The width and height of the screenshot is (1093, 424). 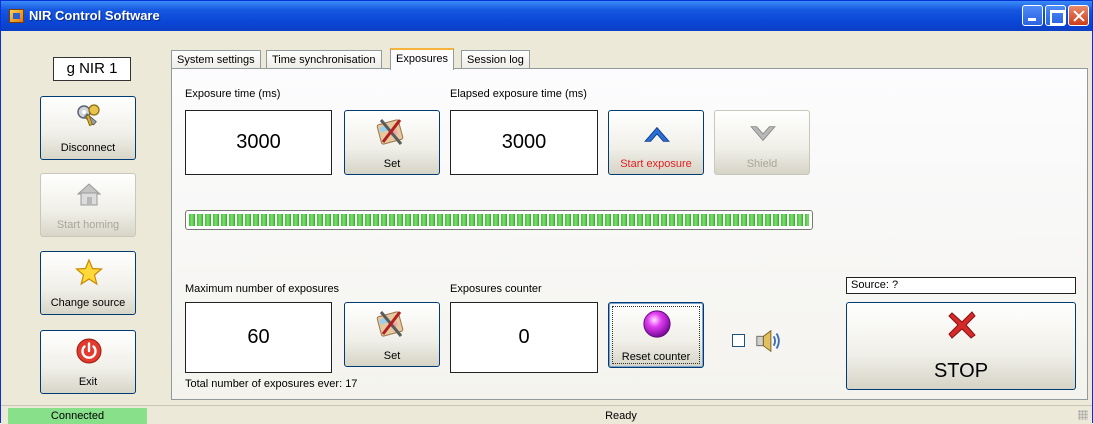 What do you see at coordinates (961, 285) in the screenshot?
I see `source-field: Source: ?` at bounding box center [961, 285].